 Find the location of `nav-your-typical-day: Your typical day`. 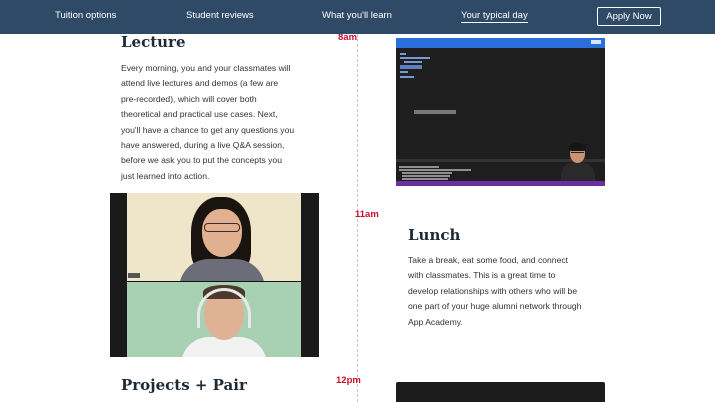

nav-your-typical-day: Your typical day is located at coordinates (494, 16).